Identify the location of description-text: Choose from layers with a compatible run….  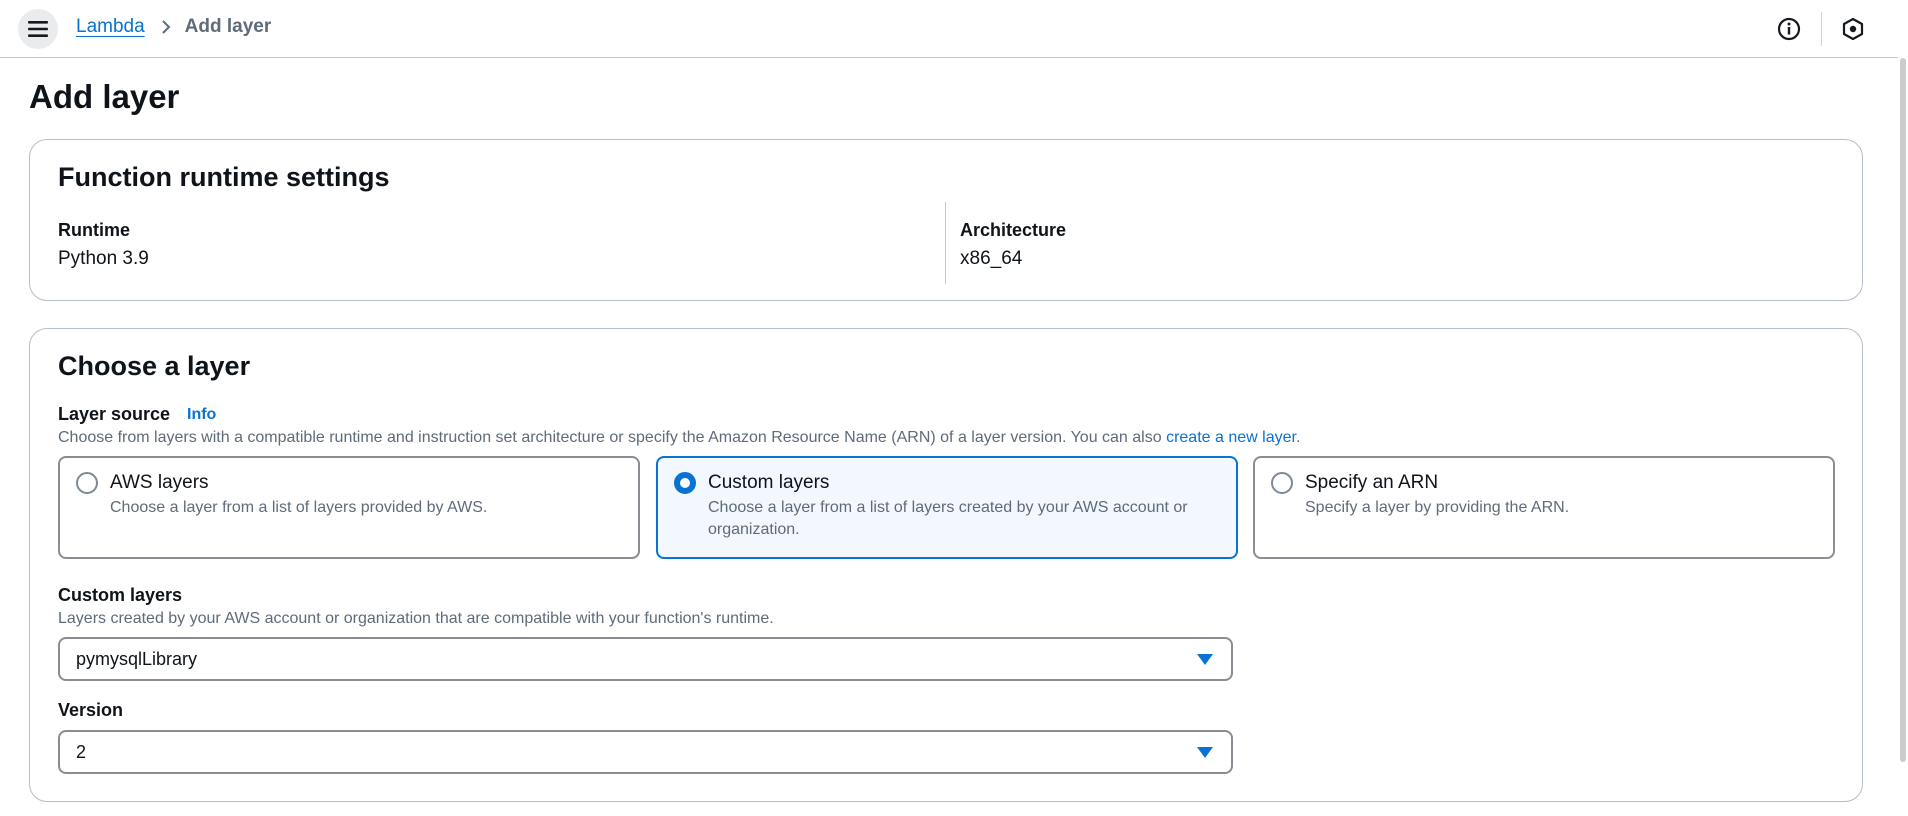
(612, 437).